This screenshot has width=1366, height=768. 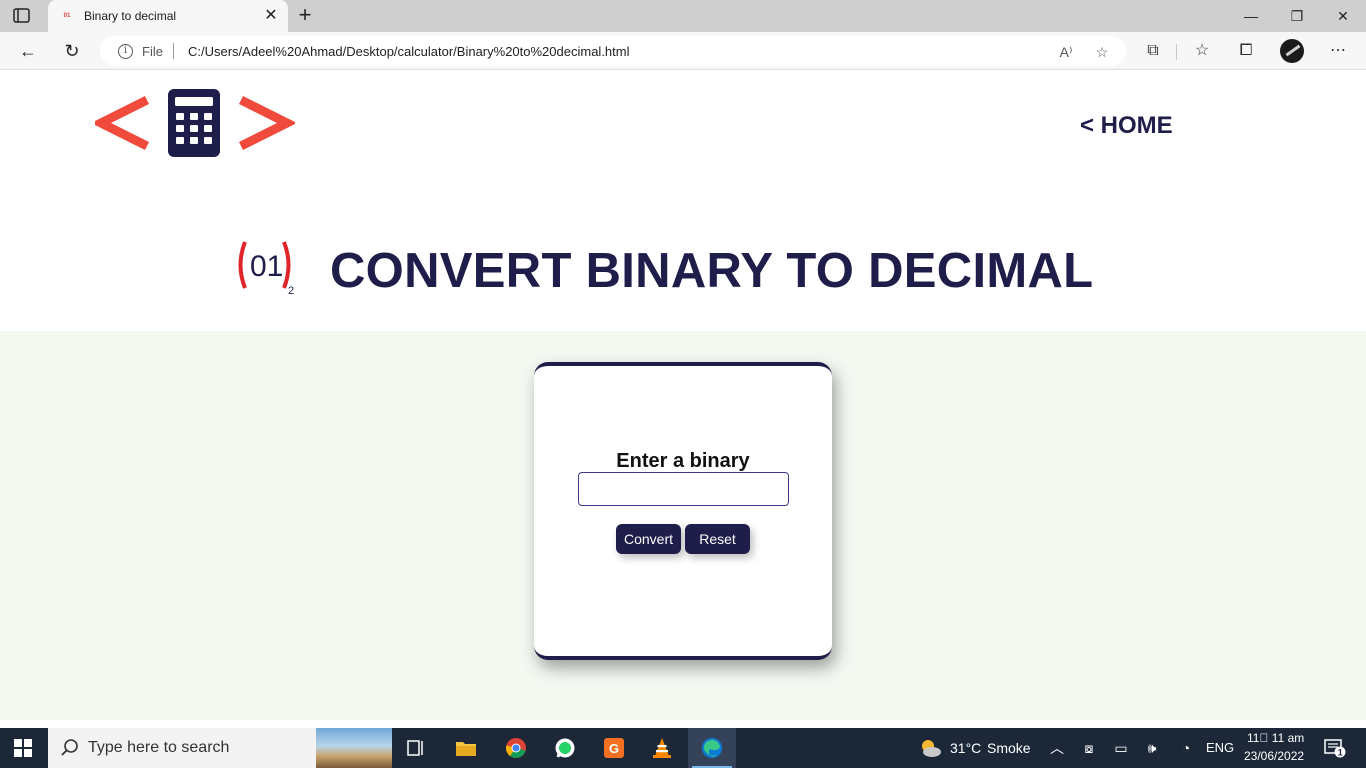 I want to click on toolbar-divider, so click(x=1176, y=52).